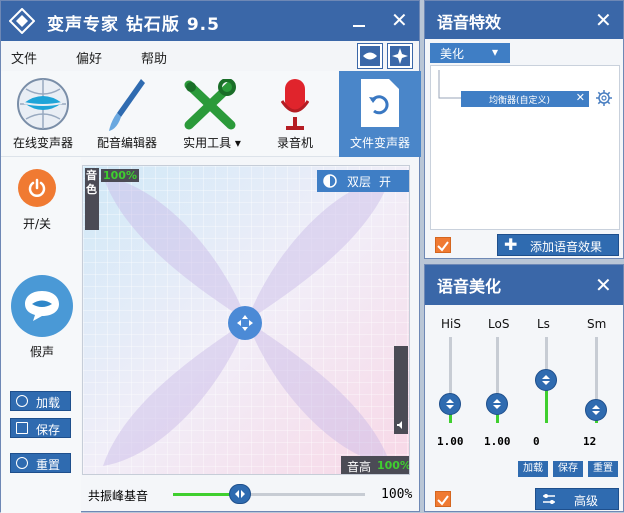 The height and width of the screenshot is (513, 624). Describe the element at coordinates (294, 143) in the screenshot. I see `tool-label: 录音机` at that location.